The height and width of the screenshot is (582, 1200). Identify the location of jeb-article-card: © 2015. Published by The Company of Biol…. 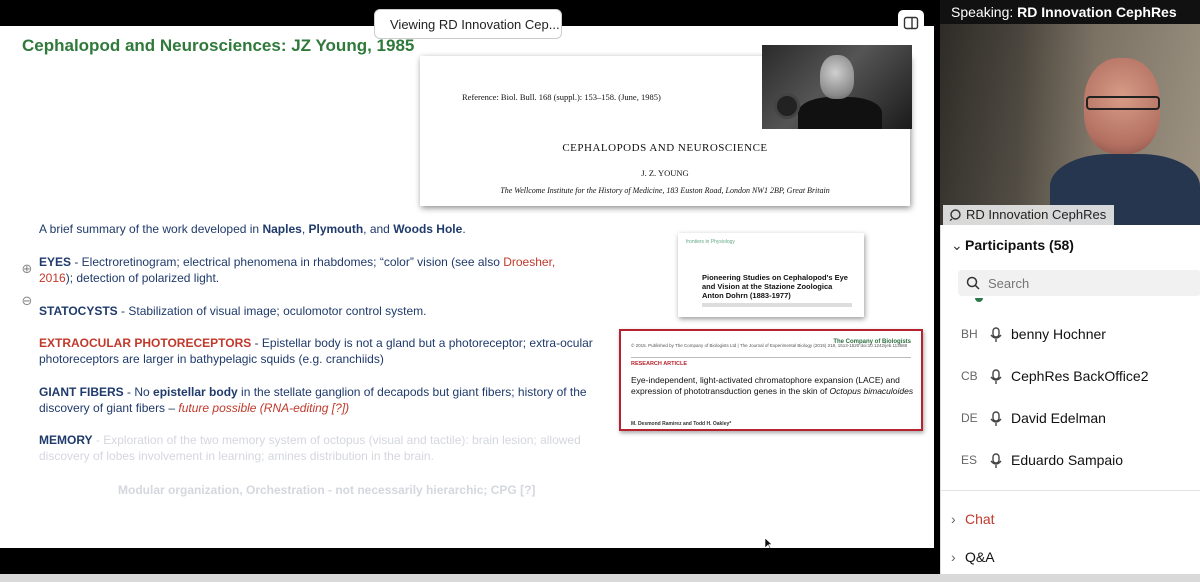
(771, 380).